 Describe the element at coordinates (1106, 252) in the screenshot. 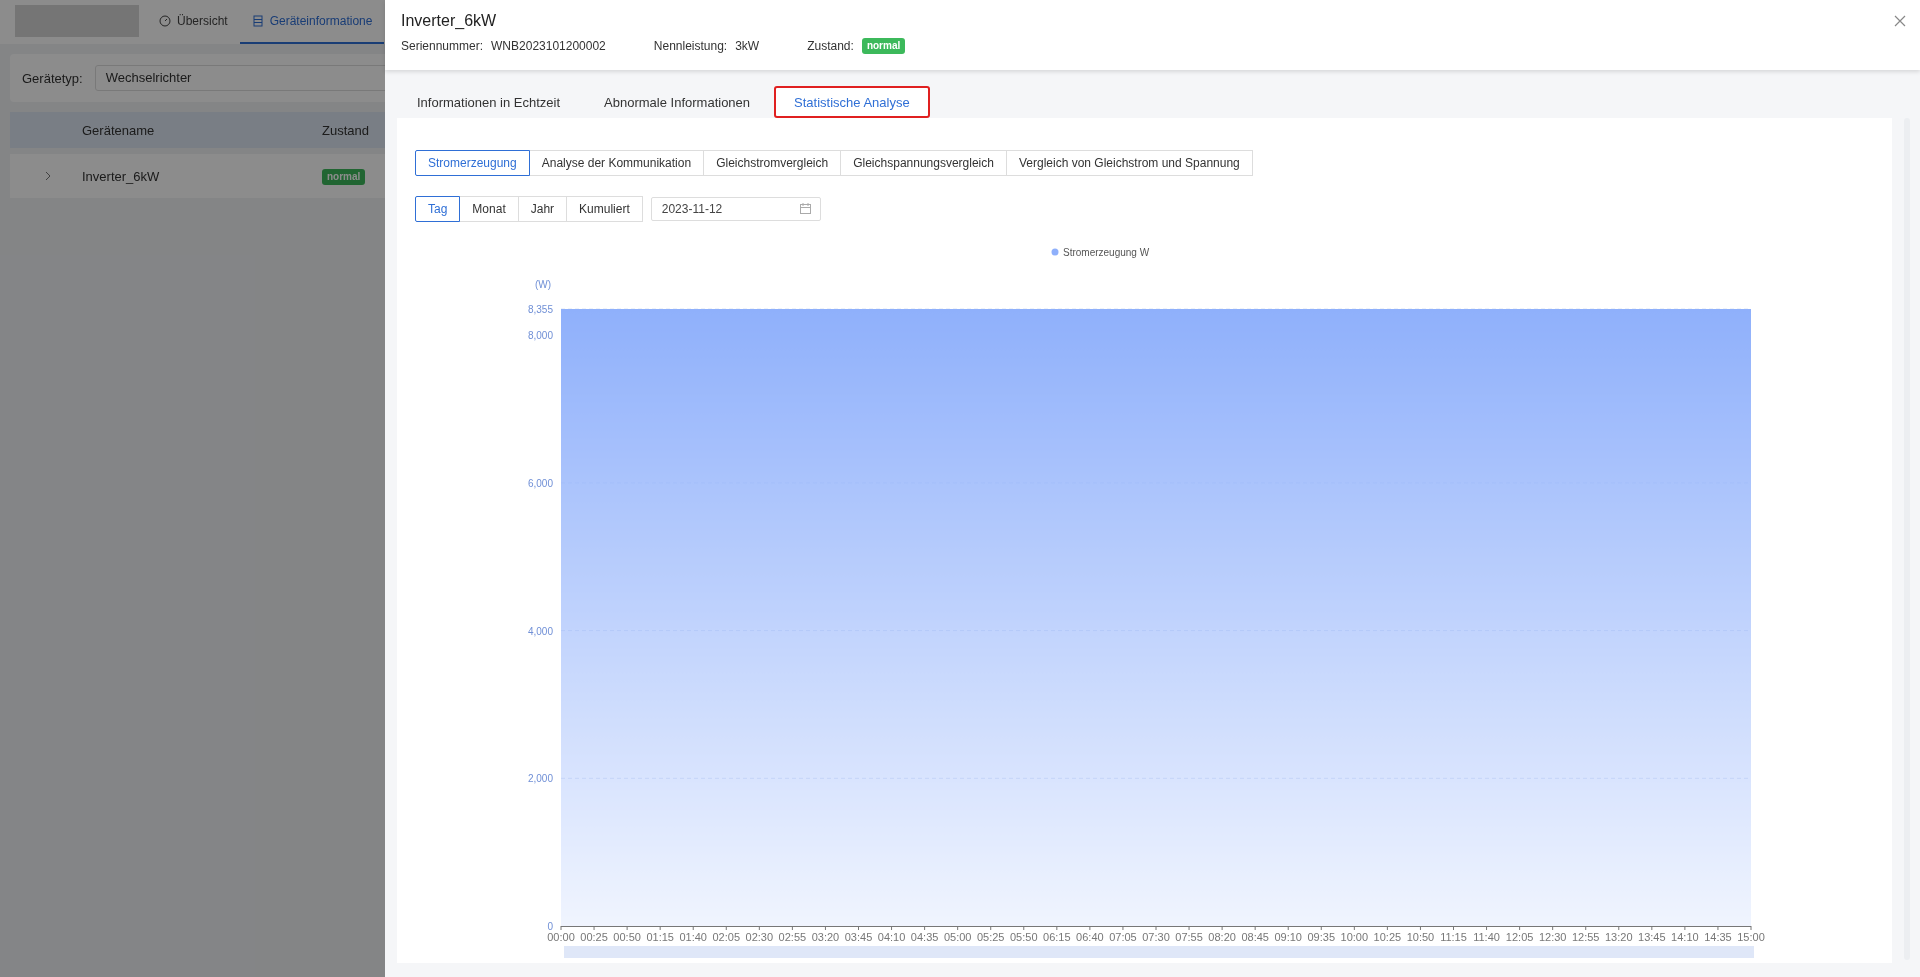

I see `legend-label: Stromerzeugung W` at that location.